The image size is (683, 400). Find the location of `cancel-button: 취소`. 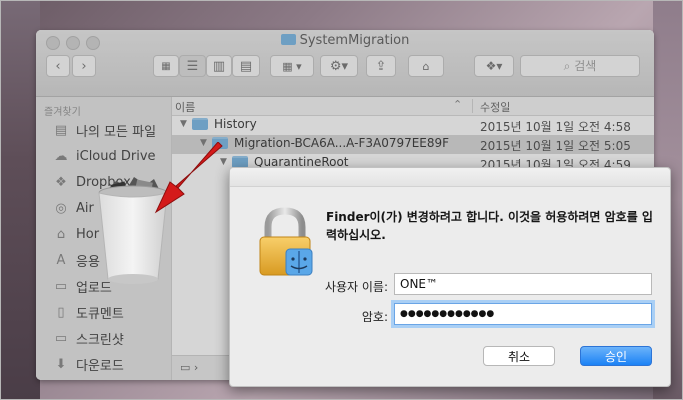

cancel-button: 취소 is located at coordinates (519, 356).